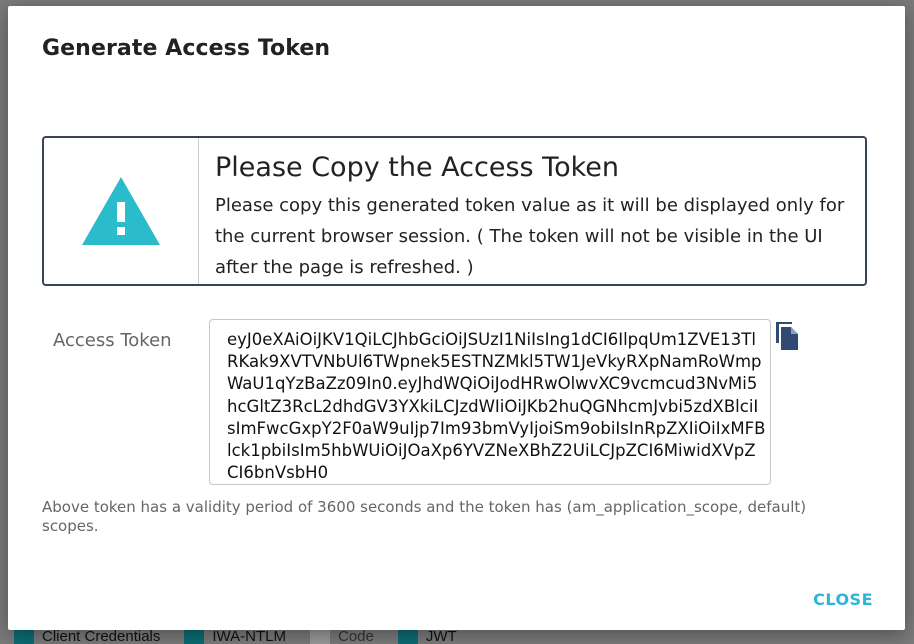 The width and height of the screenshot is (914, 644). I want to click on copy-icon, so click(787, 335).